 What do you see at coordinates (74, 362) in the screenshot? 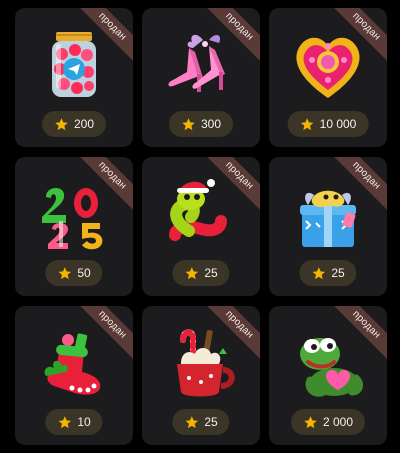
I see `christmas-stocking-icon` at bounding box center [74, 362].